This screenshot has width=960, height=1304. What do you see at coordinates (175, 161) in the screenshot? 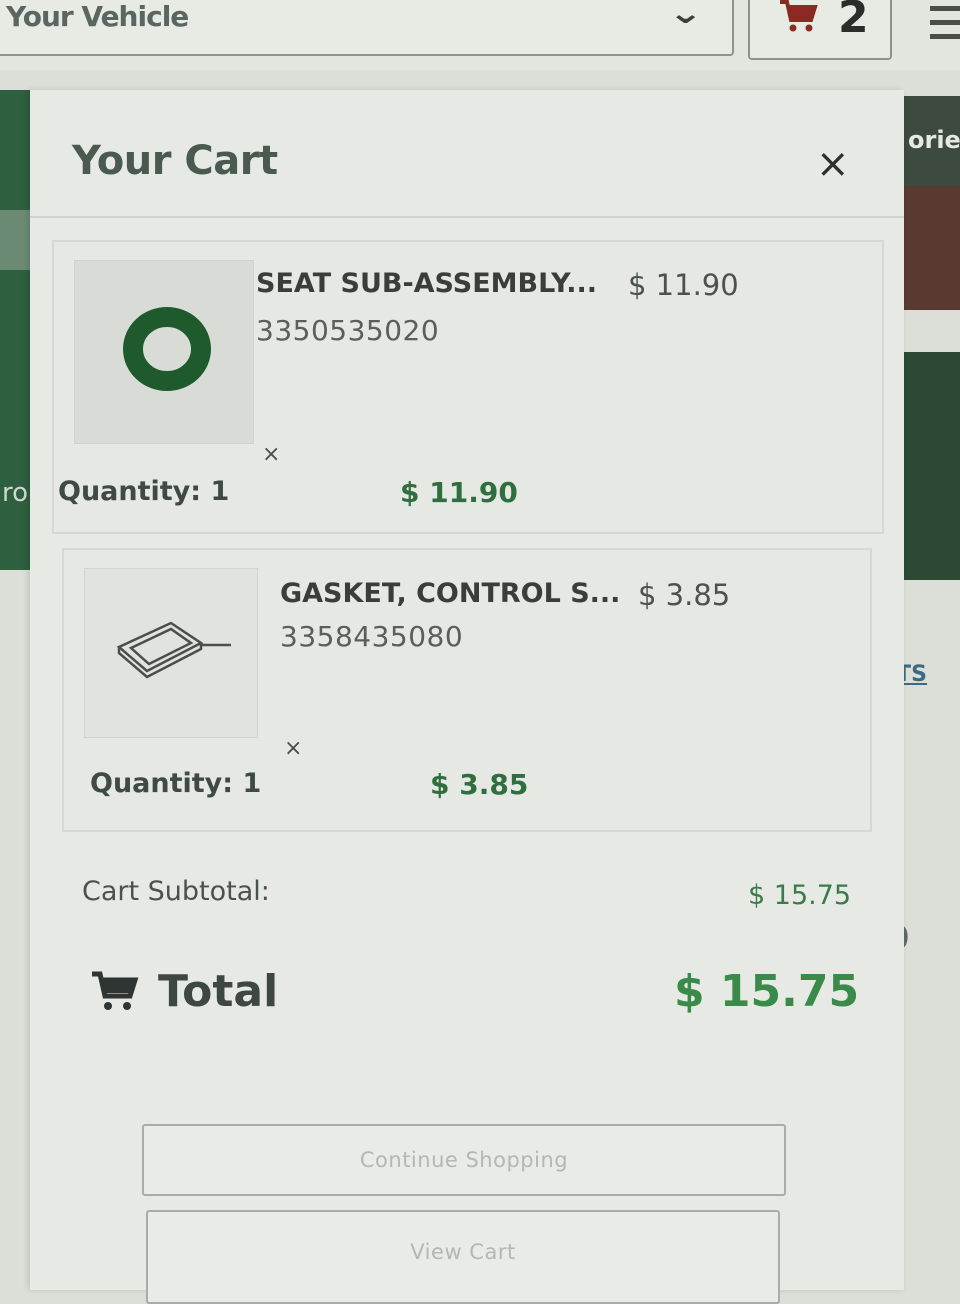
I see `cart-title: Your Cart` at bounding box center [175, 161].